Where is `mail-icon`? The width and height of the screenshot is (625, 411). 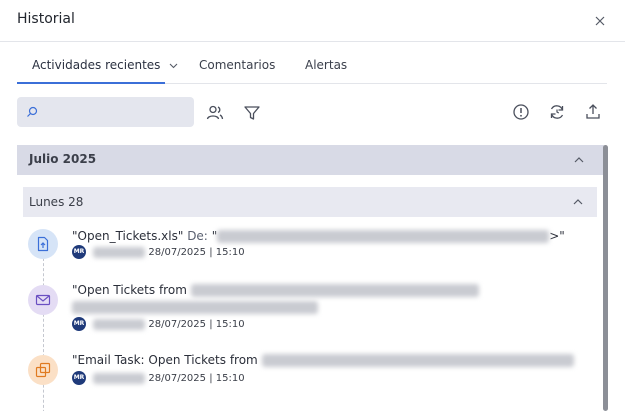
mail-icon is located at coordinates (43, 300).